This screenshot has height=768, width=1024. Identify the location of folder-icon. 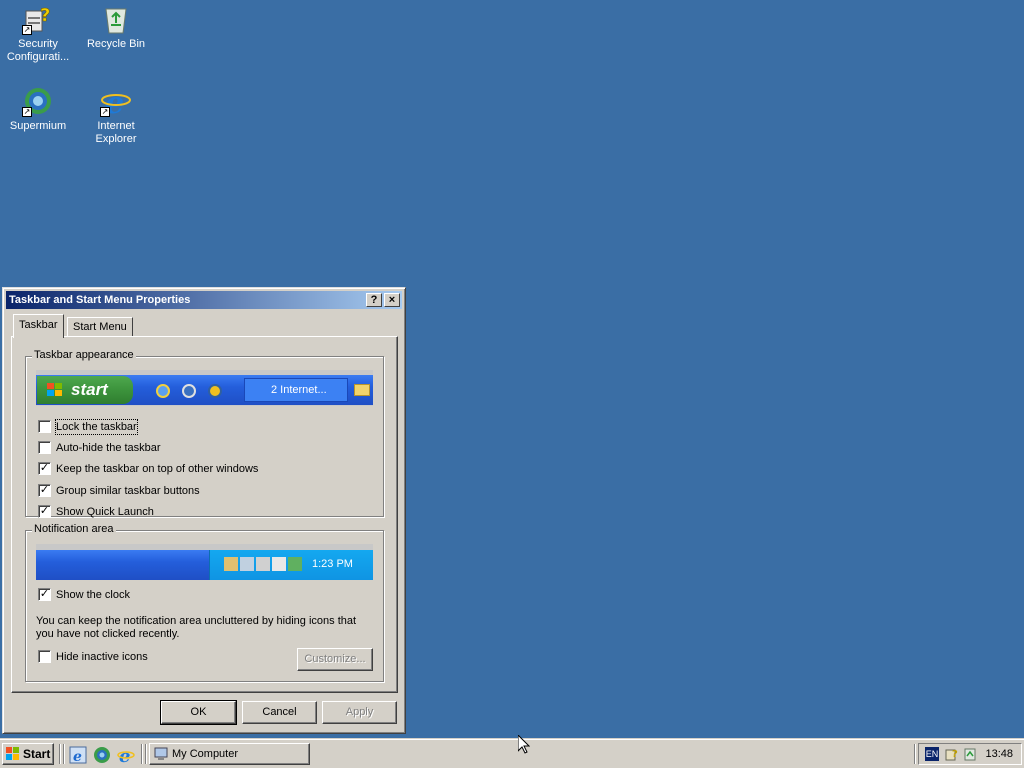
(362, 390).